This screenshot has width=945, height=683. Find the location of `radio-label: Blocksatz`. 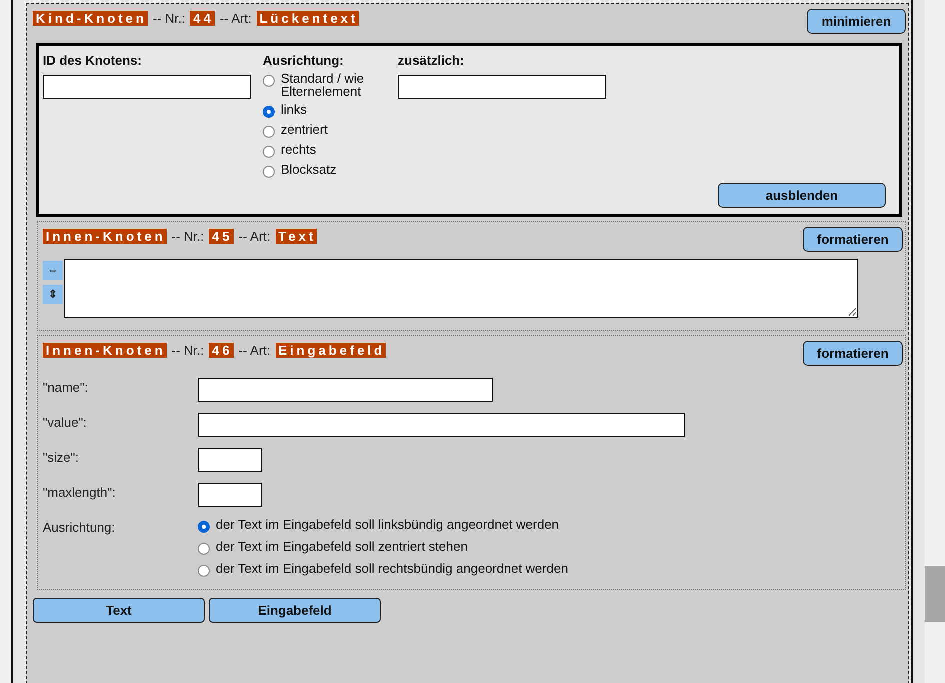

radio-label: Blocksatz is located at coordinates (309, 169).